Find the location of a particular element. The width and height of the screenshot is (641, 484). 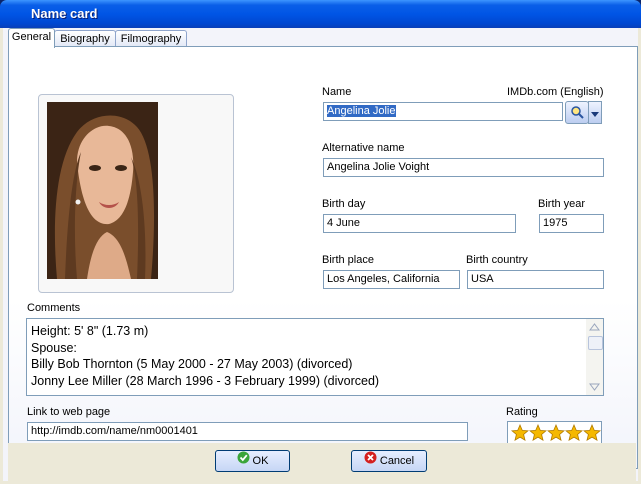

birth-country-field: USA is located at coordinates (535, 279).